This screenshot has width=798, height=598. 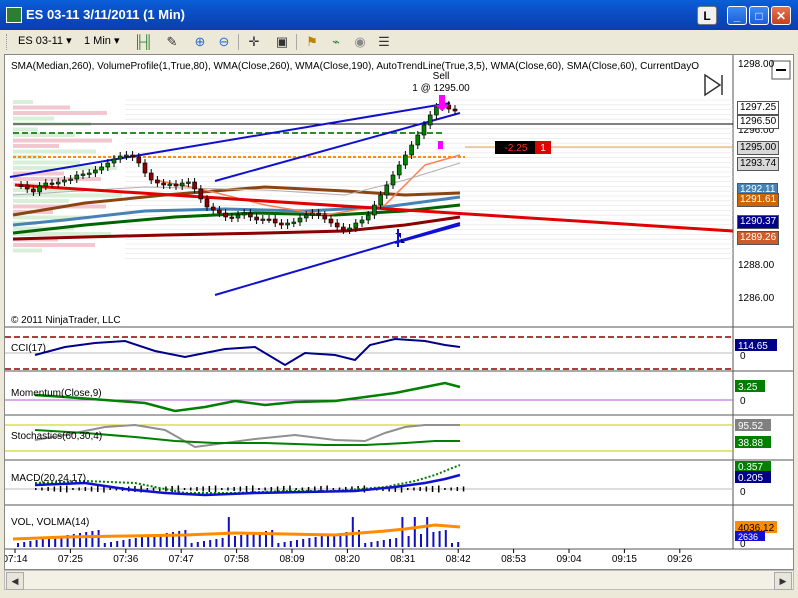 What do you see at coordinates (41, 41) in the screenshot?
I see `instrument-label: ES 03-11` at bounding box center [41, 41].